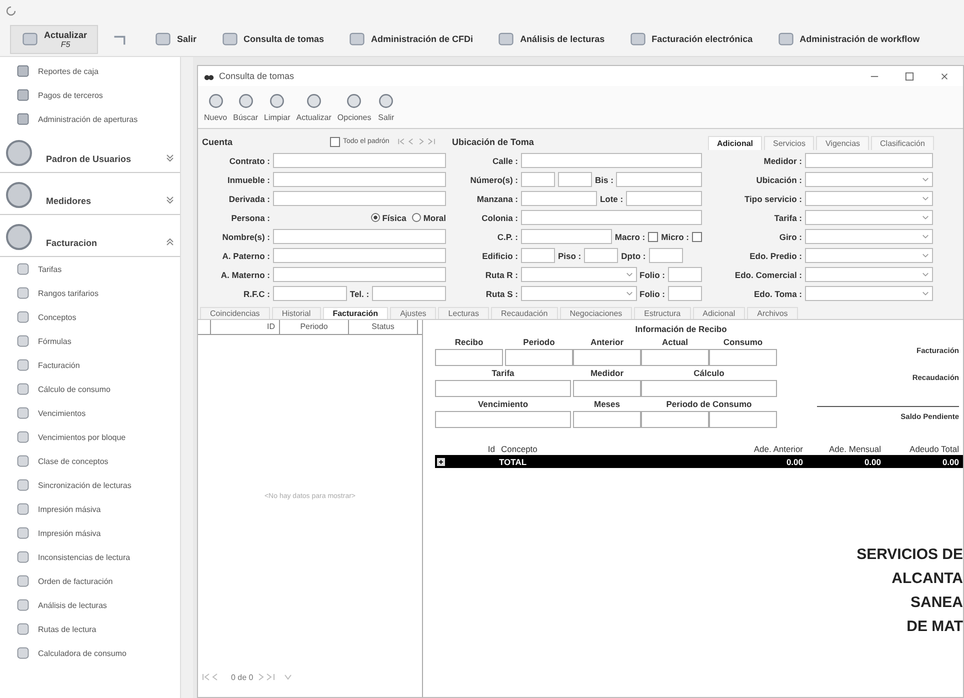 Image resolution: width=964 pixels, height=698 pixels. Describe the element at coordinates (296, 313) in the screenshot. I see `tab: Historial` at that location.